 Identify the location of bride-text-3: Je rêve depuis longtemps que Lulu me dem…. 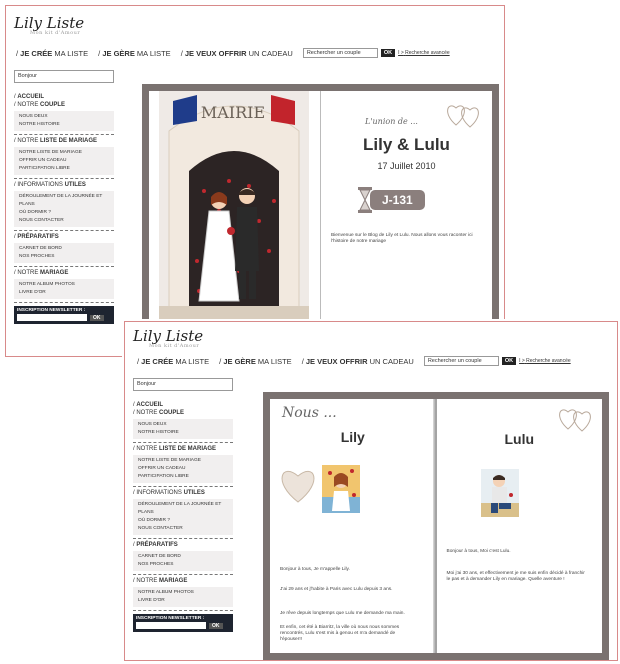
(342, 613).